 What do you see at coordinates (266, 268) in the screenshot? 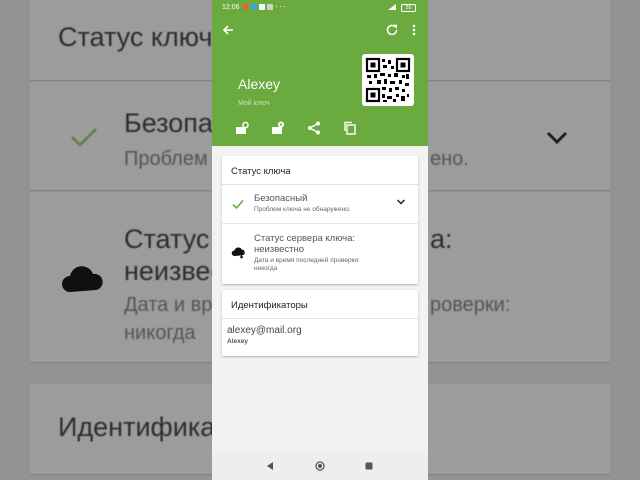
I see `server-status-subtitle-line2: никогда` at bounding box center [266, 268].